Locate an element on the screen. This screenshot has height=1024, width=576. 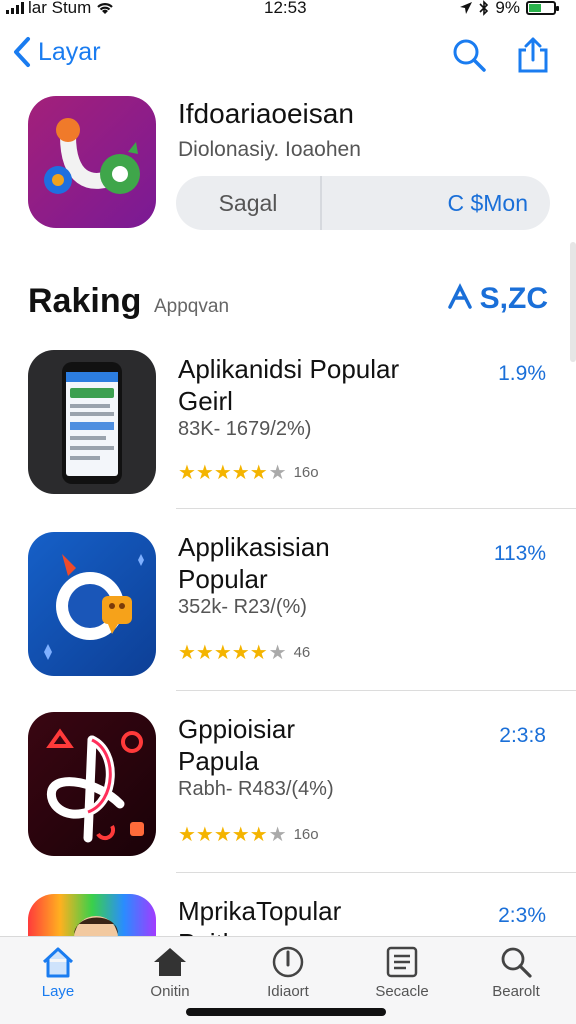
rating-stars: ★★★★★ ★ 46 is located at coordinates (244, 652).